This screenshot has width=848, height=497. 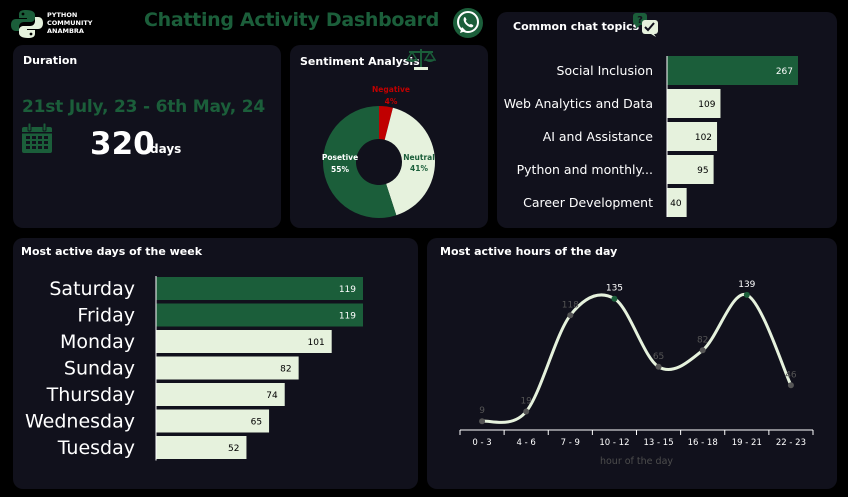 What do you see at coordinates (92, 289) in the screenshot?
I see `day-label-saturday: Saturday` at bounding box center [92, 289].